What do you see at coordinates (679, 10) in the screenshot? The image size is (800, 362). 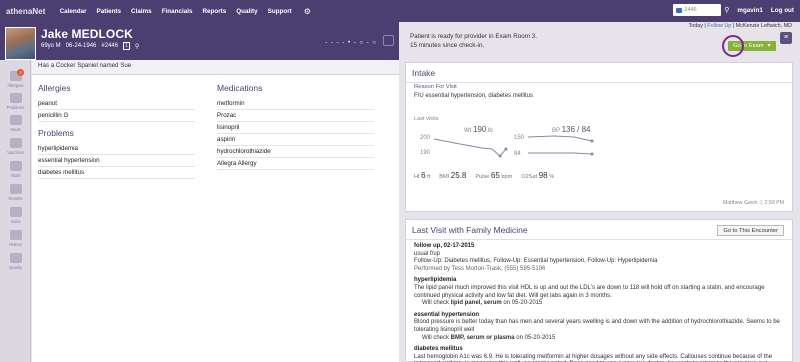 I see `patient-card-icon` at bounding box center [679, 10].